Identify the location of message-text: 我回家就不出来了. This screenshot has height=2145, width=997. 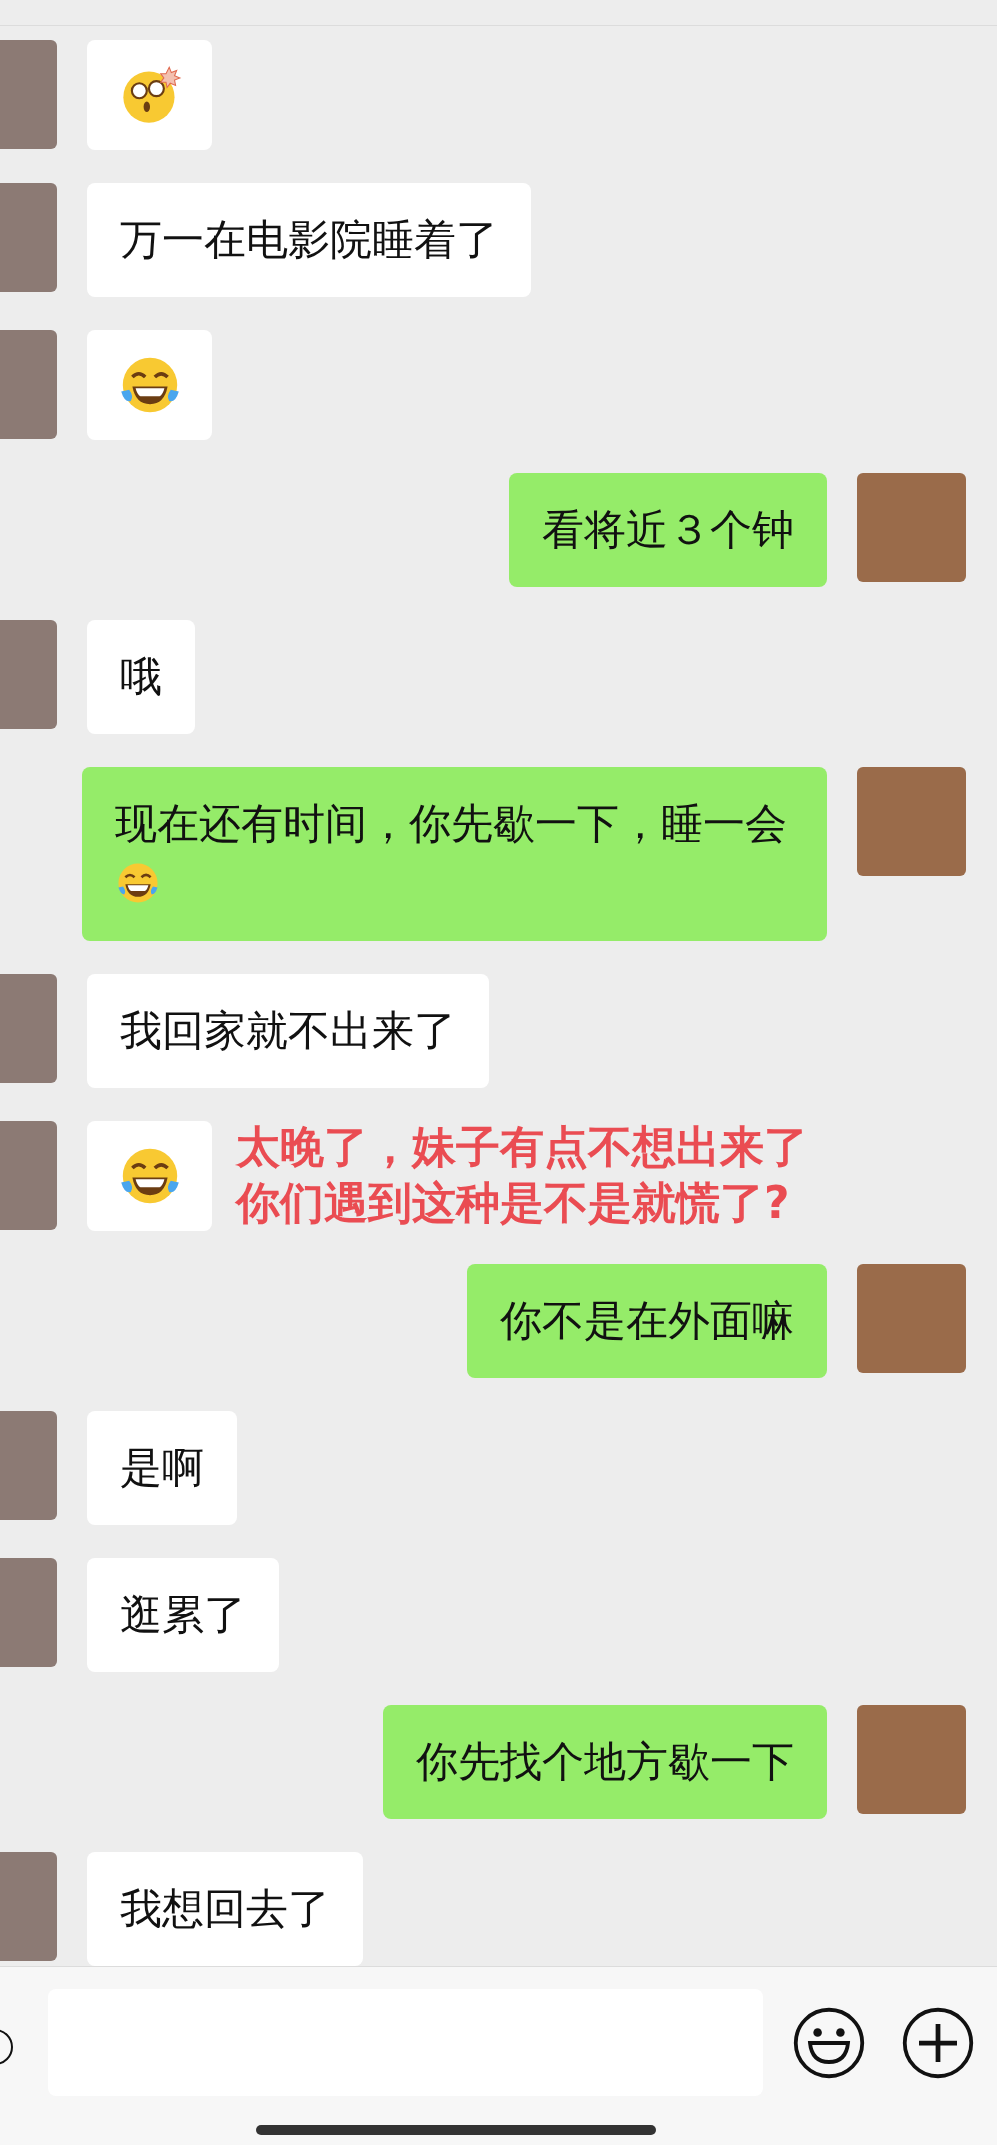
(288, 1031).